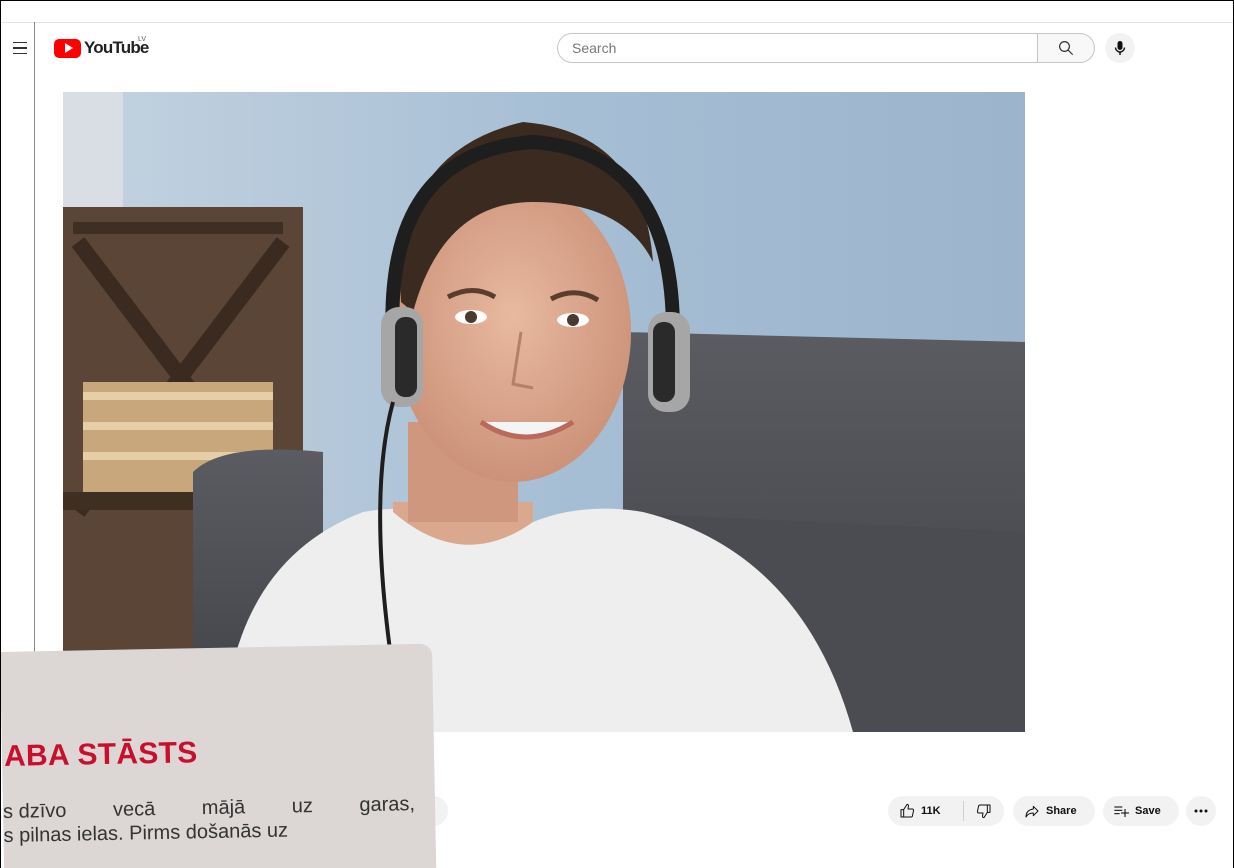 The image size is (1234, 868). I want to click on story-line-1-part-4: uz, so click(302, 806).